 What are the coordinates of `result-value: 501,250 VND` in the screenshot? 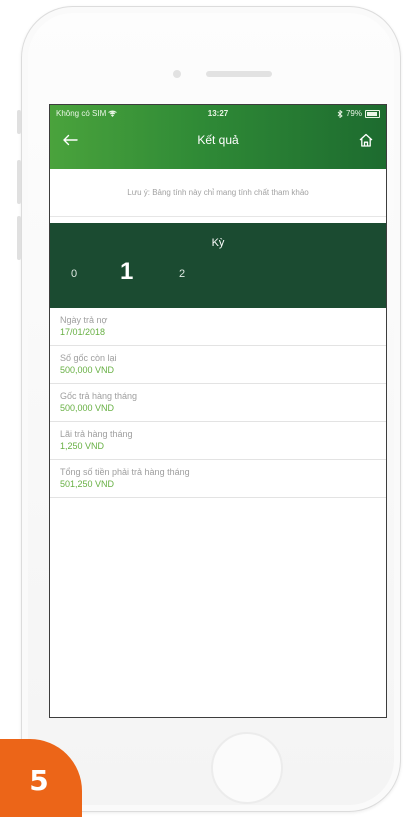 It's located at (87, 484).